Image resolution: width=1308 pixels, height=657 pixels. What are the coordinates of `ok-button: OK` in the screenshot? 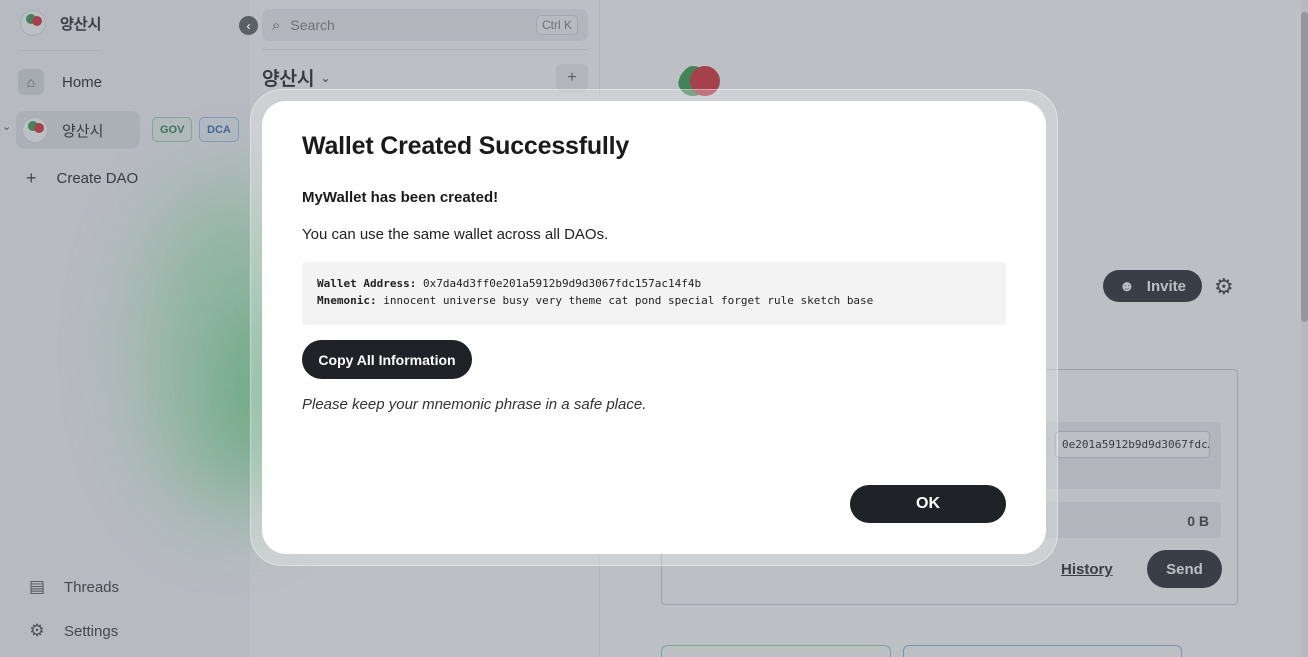 It's located at (928, 504).